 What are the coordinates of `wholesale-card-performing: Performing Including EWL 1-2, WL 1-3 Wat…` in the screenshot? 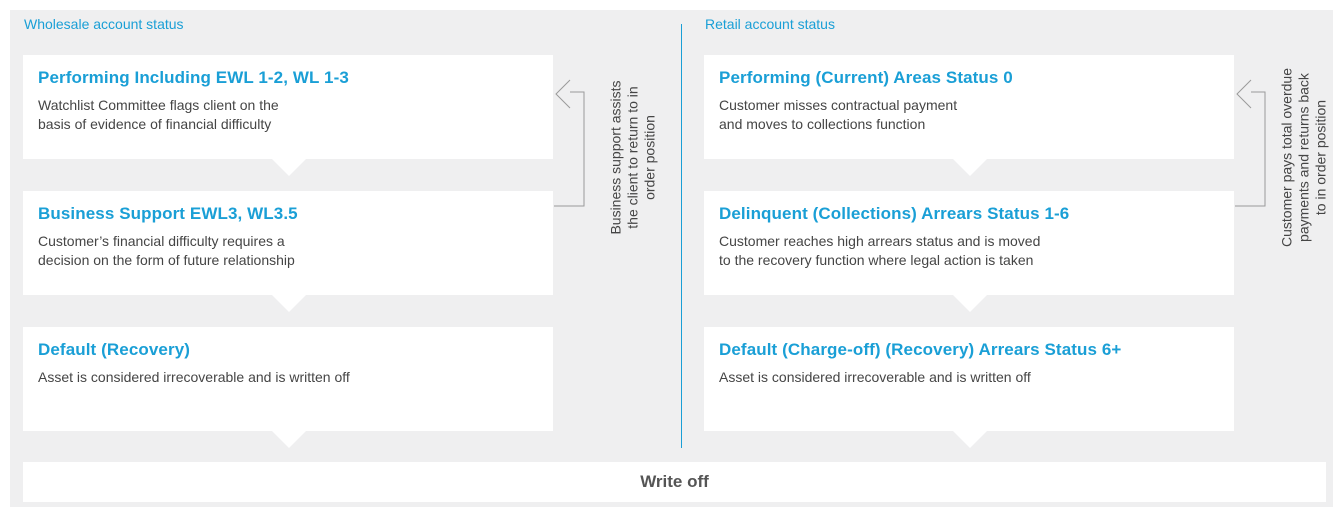 It's located at (288, 107).